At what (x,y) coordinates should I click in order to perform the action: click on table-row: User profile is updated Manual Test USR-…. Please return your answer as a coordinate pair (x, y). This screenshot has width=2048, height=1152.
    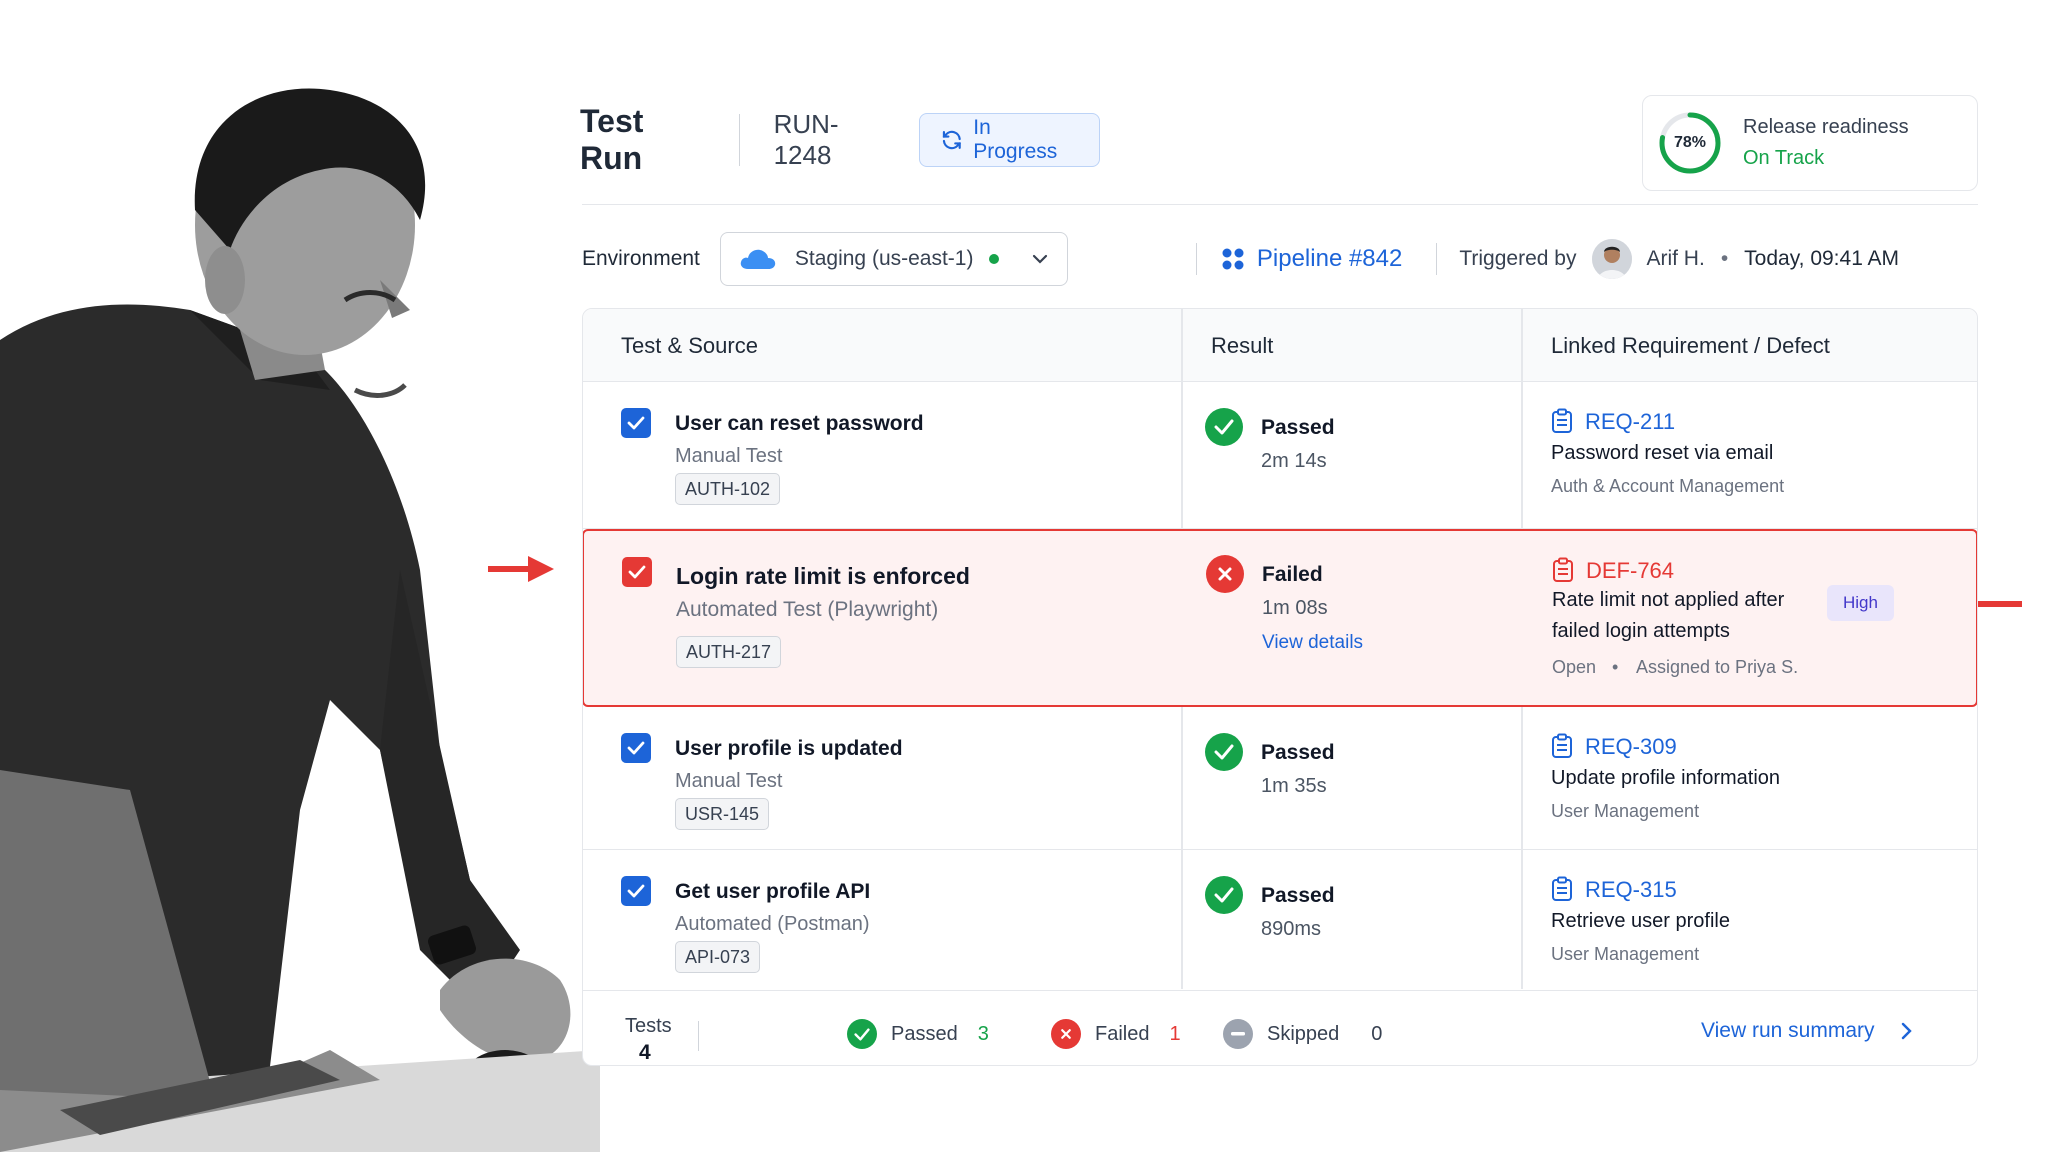
    Looking at the image, I should click on (1280, 778).